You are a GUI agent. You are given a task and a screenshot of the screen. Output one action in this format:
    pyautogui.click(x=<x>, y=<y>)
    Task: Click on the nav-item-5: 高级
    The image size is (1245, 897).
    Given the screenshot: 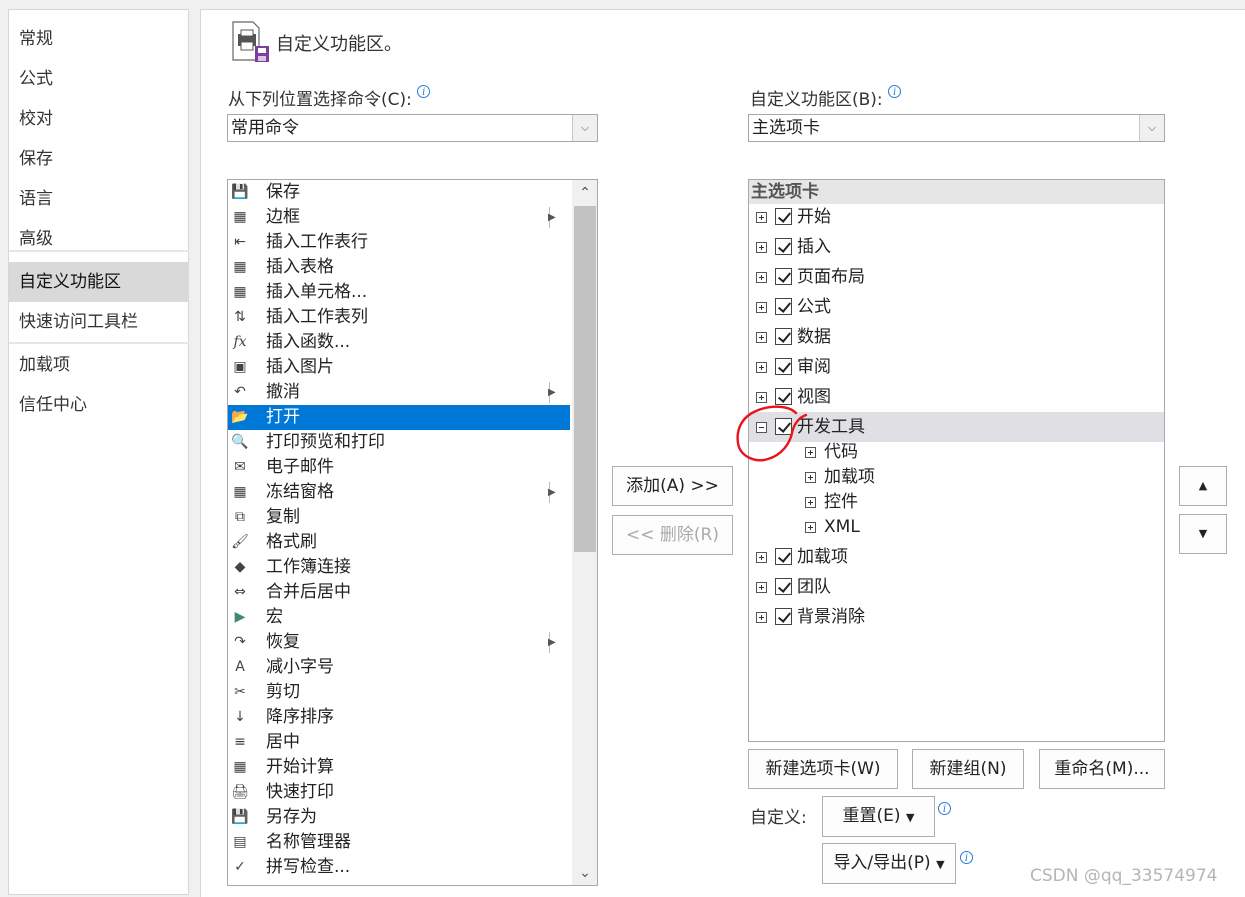 What is the action you would take?
    pyautogui.click(x=99, y=239)
    